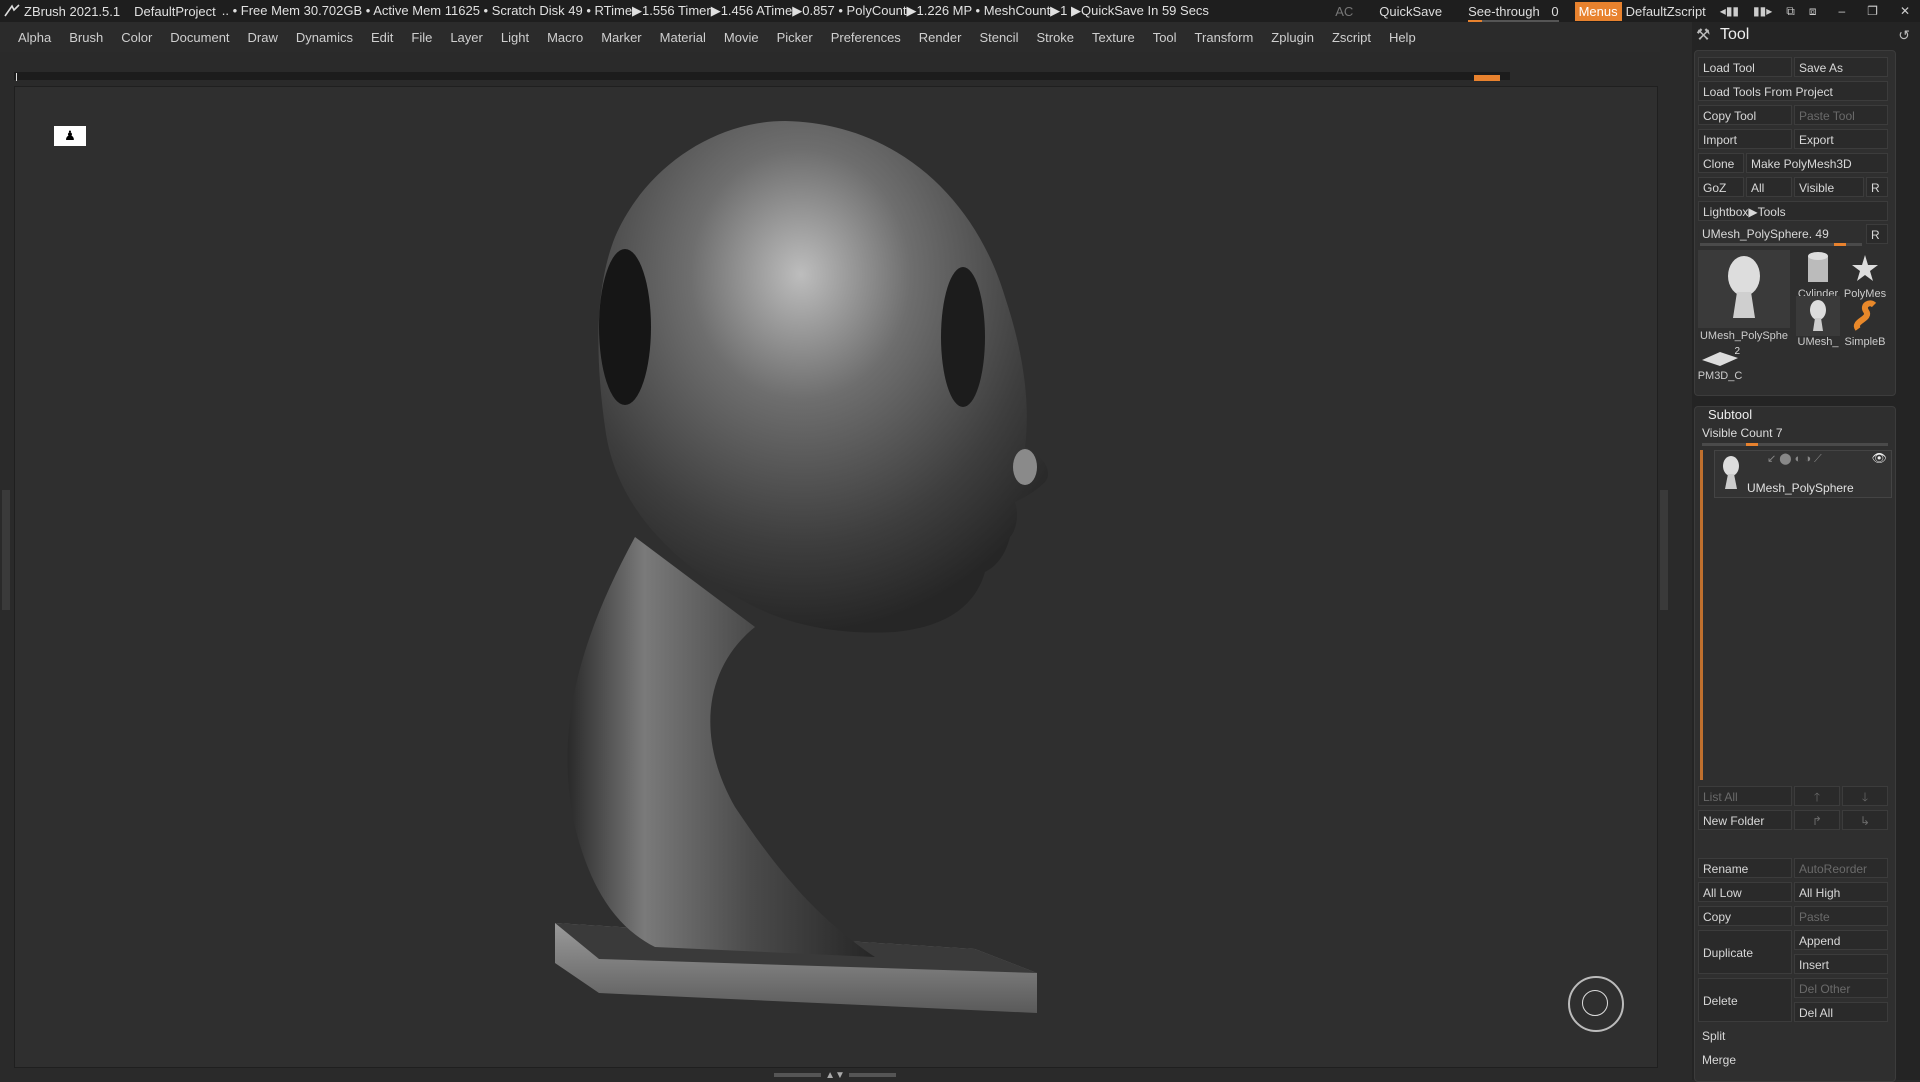  I want to click on menu-transform: Transform, so click(1224, 37).